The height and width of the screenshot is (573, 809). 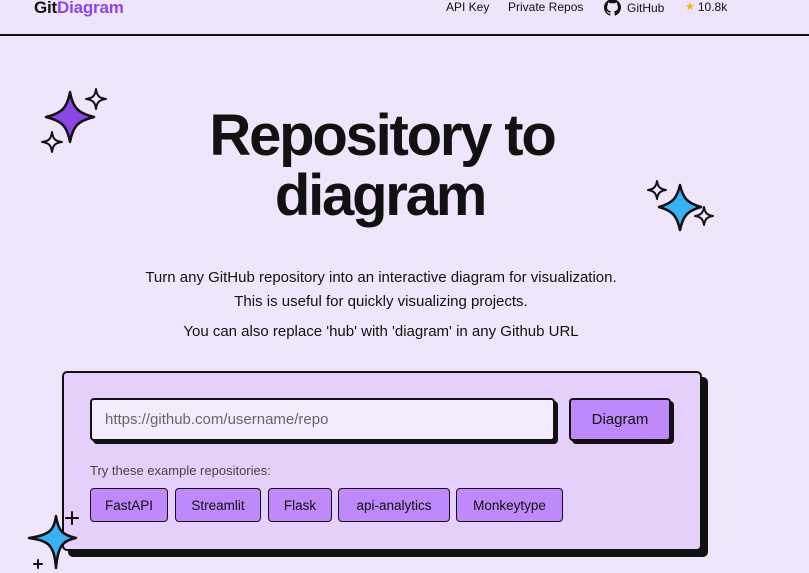 I want to click on star-count: 10.8k, so click(x=712, y=7).